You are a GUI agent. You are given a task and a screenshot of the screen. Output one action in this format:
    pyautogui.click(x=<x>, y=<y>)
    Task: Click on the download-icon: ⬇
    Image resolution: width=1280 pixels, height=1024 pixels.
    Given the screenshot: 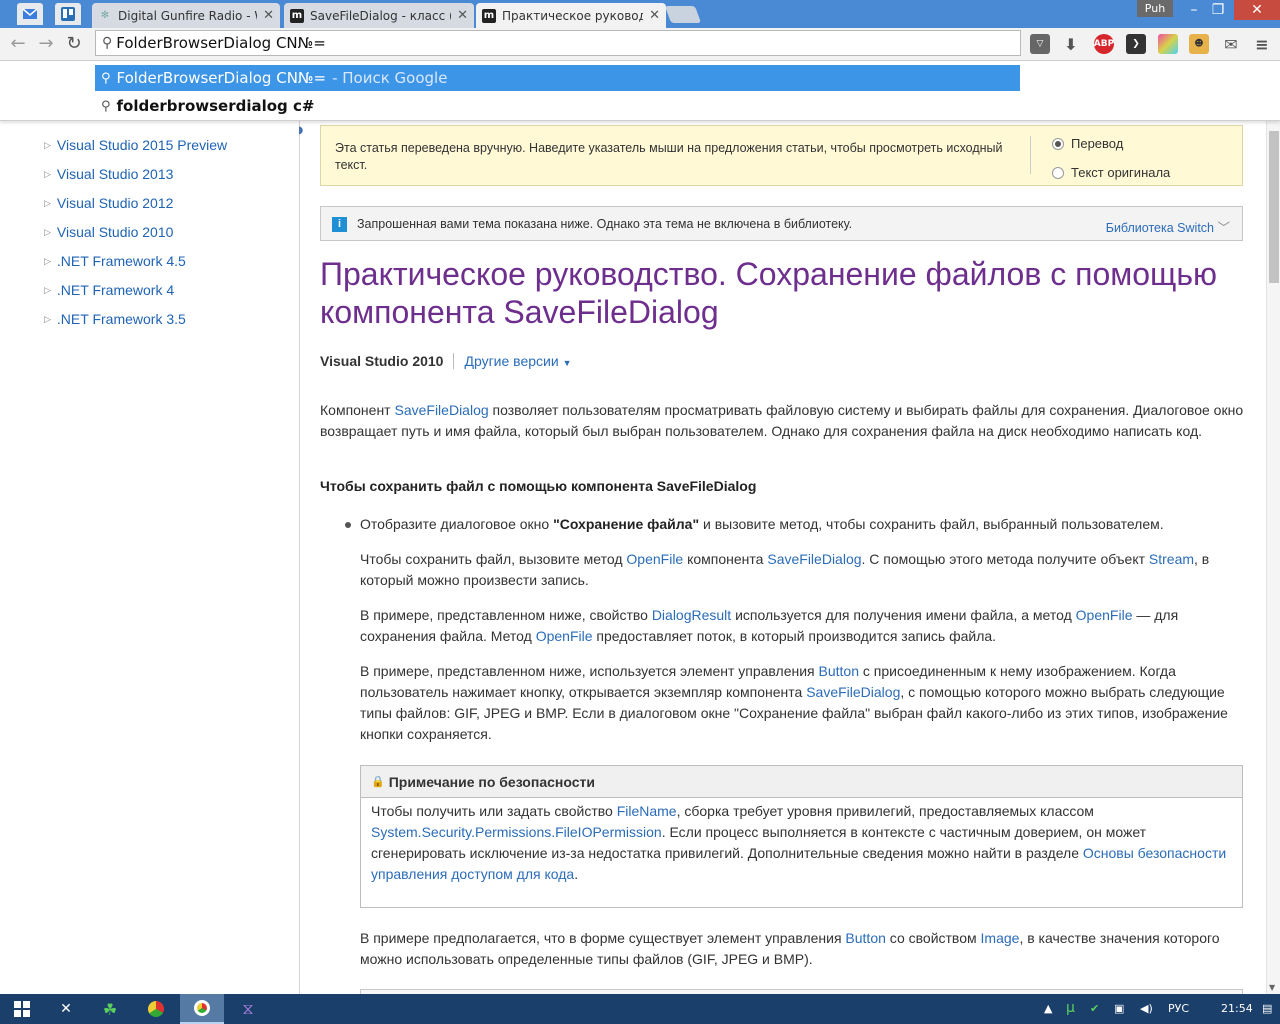 What is the action you would take?
    pyautogui.click(x=1071, y=44)
    